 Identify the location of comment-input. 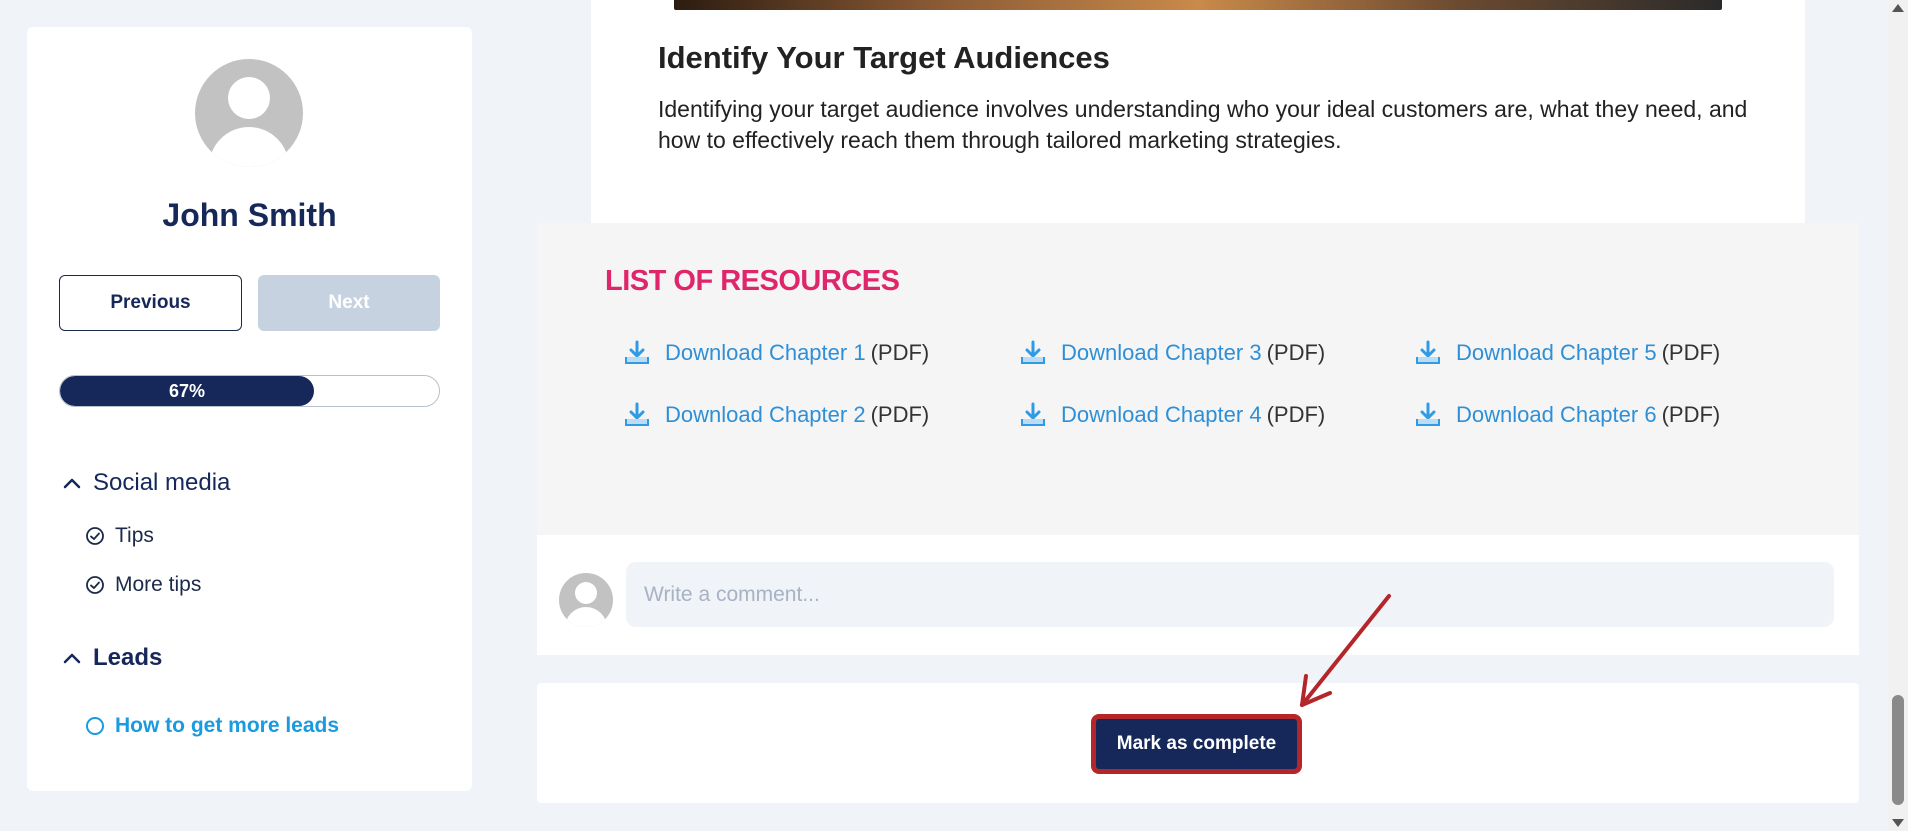
(1230, 594).